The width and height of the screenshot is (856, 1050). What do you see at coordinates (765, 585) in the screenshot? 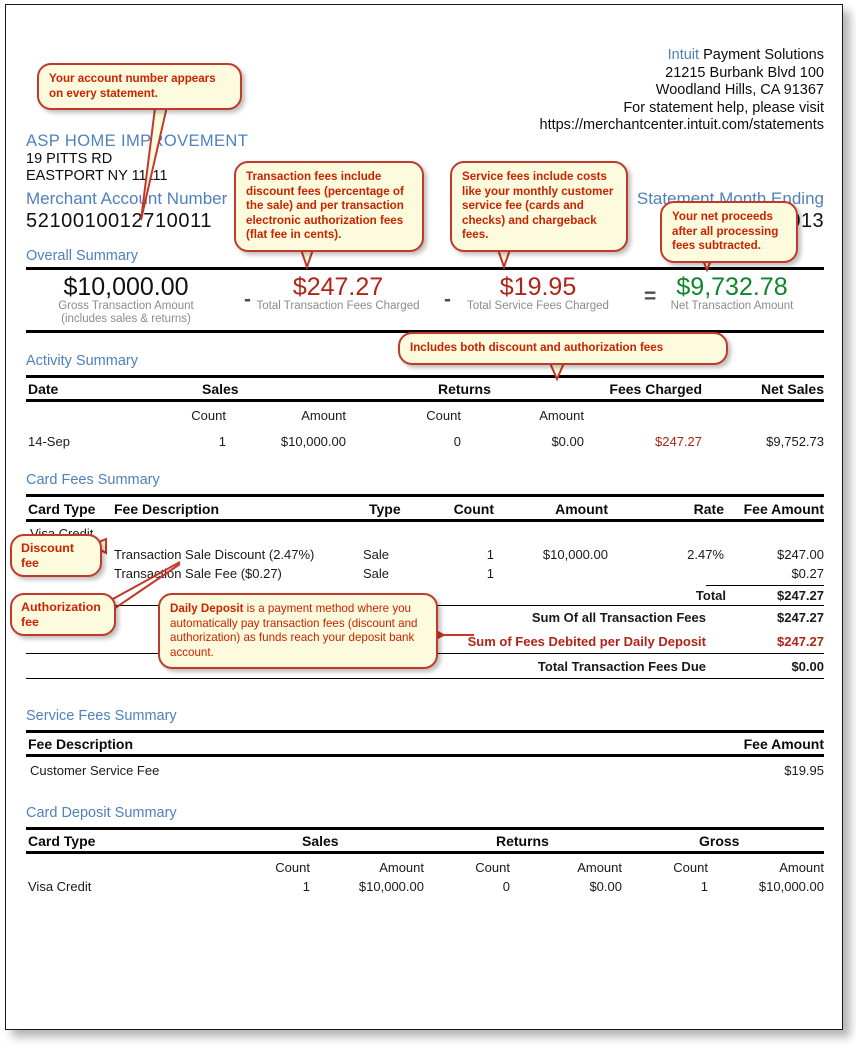
I see `cardfees-total-rule-top` at bounding box center [765, 585].